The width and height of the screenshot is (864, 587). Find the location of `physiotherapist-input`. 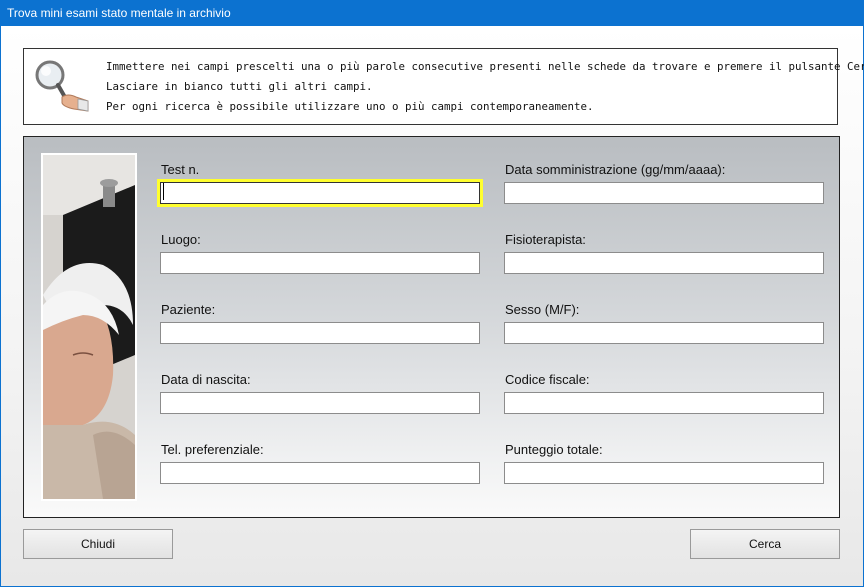

physiotherapist-input is located at coordinates (664, 263).